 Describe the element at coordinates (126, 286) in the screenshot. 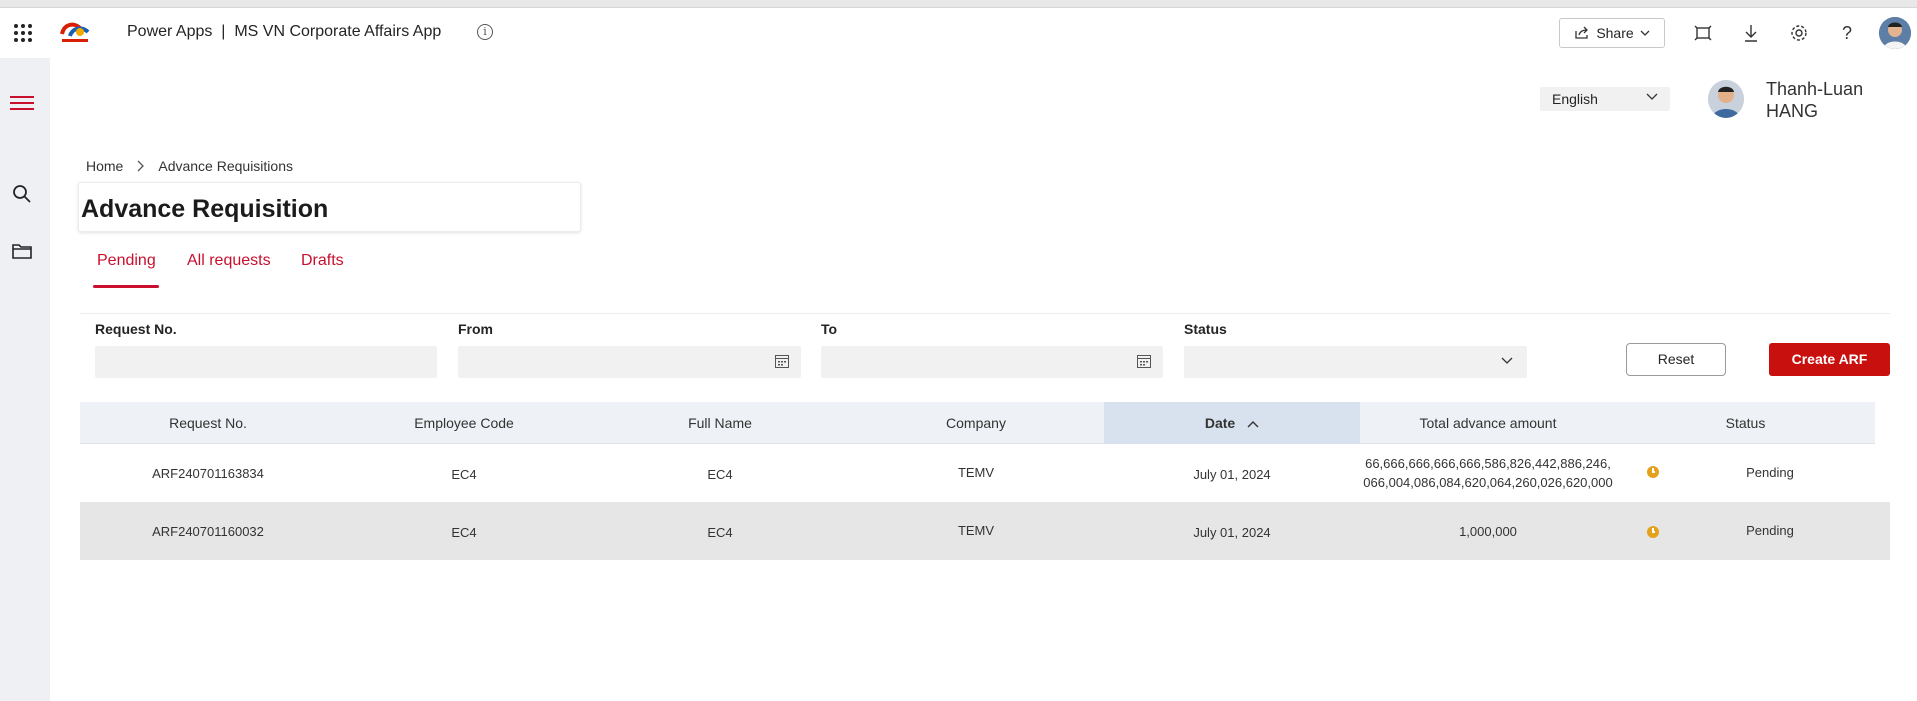

I see `active-tab-indicator` at that location.